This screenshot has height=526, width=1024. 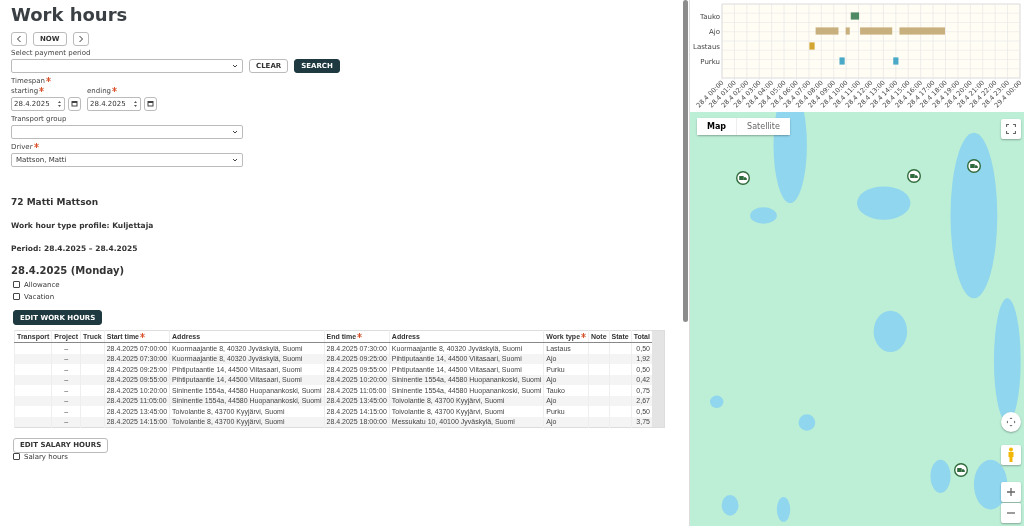 I want to click on four-arrows-icon, so click(x=1011, y=422).